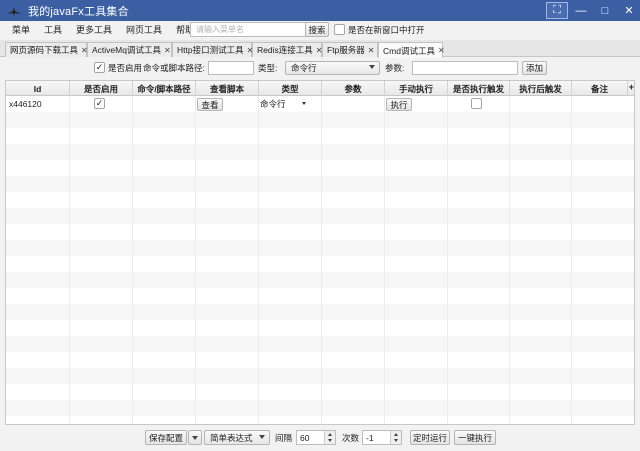 This screenshot has height=451, width=640. I want to click on column-header-manual-run: 手动执行, so click(416, 88).